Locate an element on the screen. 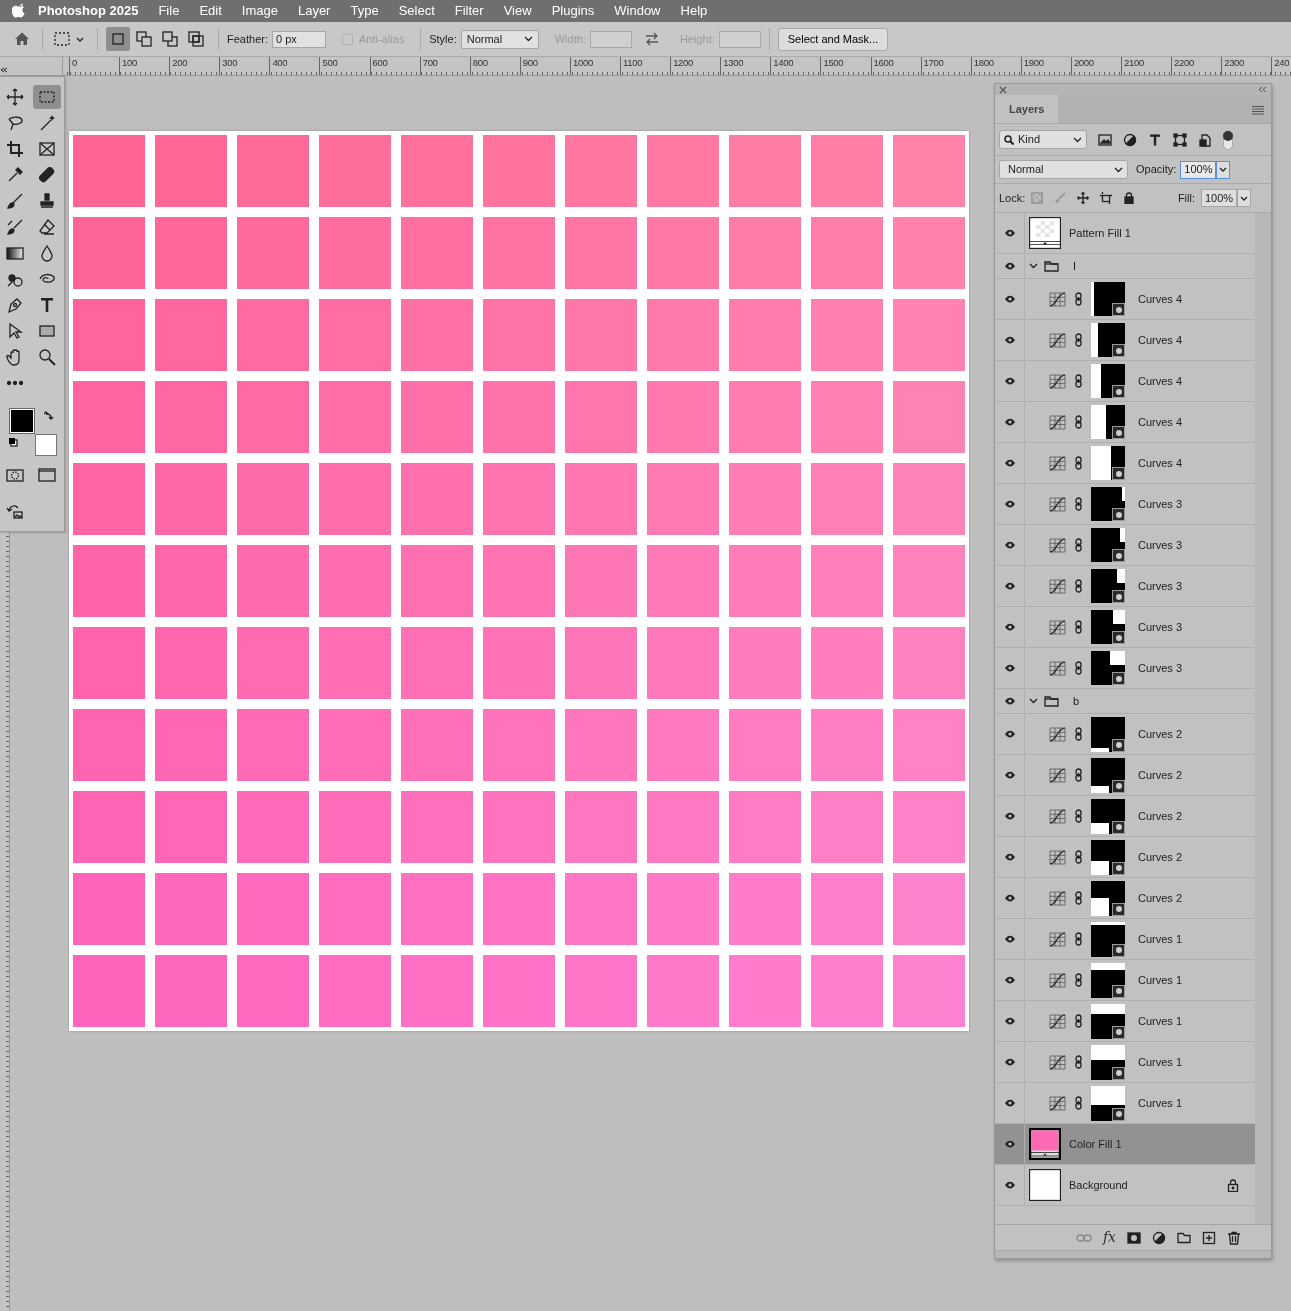 The image size is (1291, 1311). filter-toggle is located at coordinates (1228, 139).